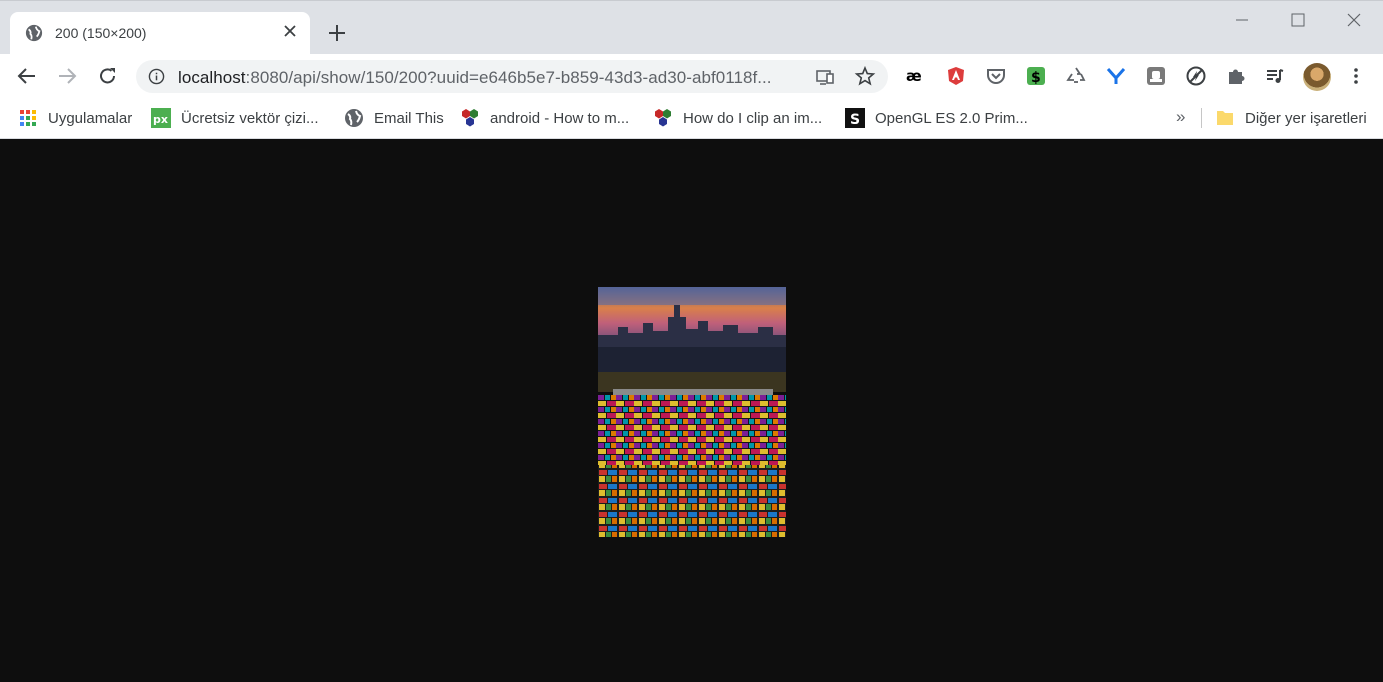 The width and height of the screenshot is (1383, 682). I want to click on folder-icon, so click(1225, 118).